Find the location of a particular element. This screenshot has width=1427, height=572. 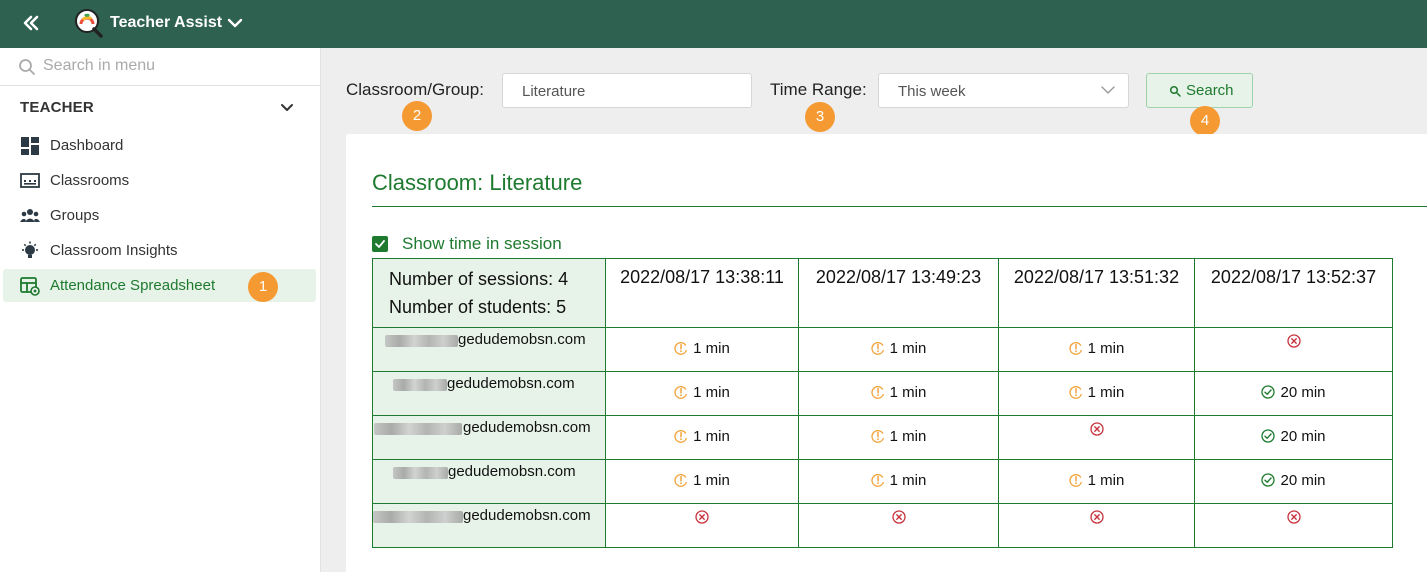

step-marker: 3 is located at coordinates (820, 117).